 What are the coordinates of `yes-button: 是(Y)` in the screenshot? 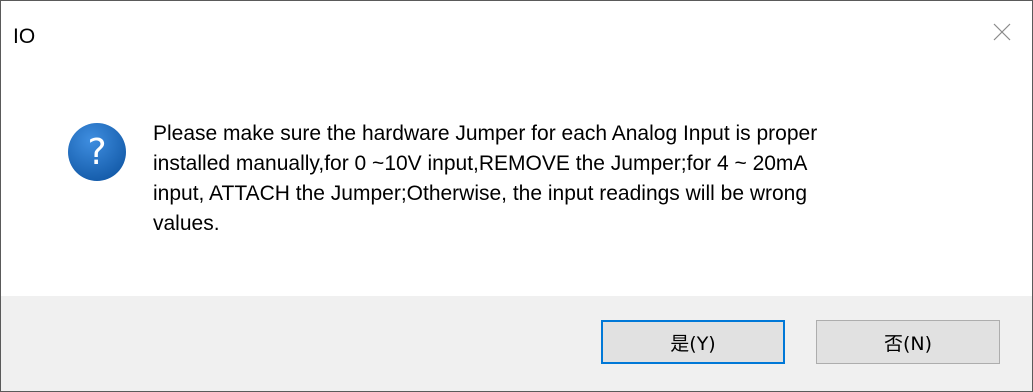 It's located at (693, 342).